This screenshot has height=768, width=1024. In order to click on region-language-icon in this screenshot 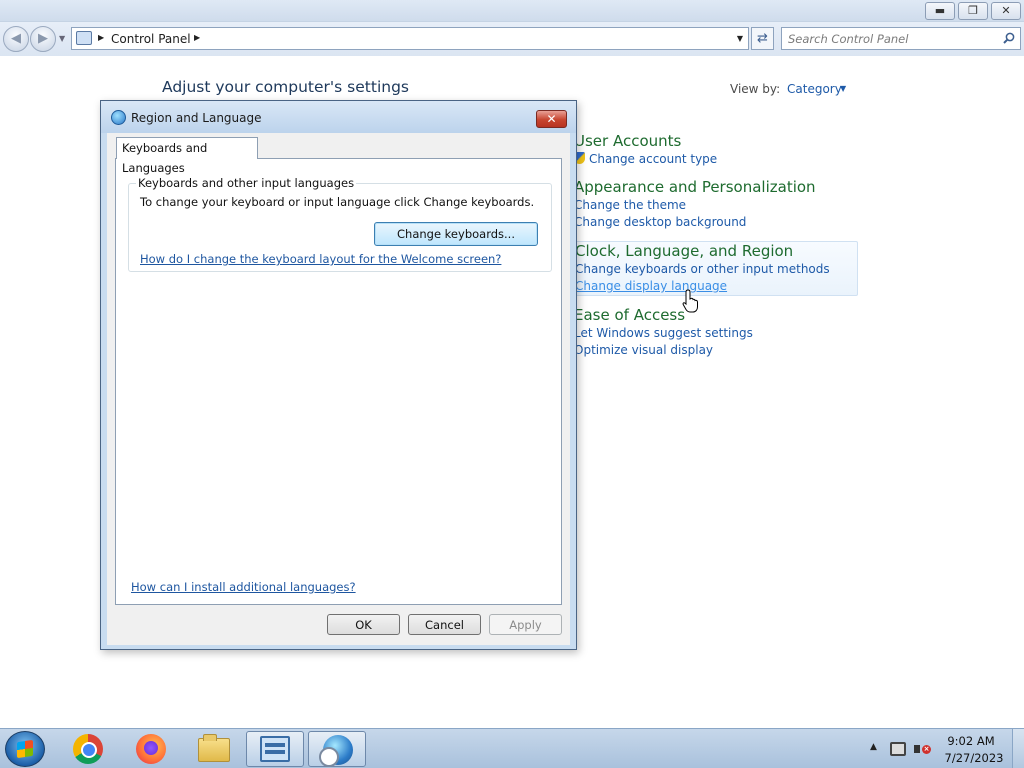, I will do `click(336, 751)`.